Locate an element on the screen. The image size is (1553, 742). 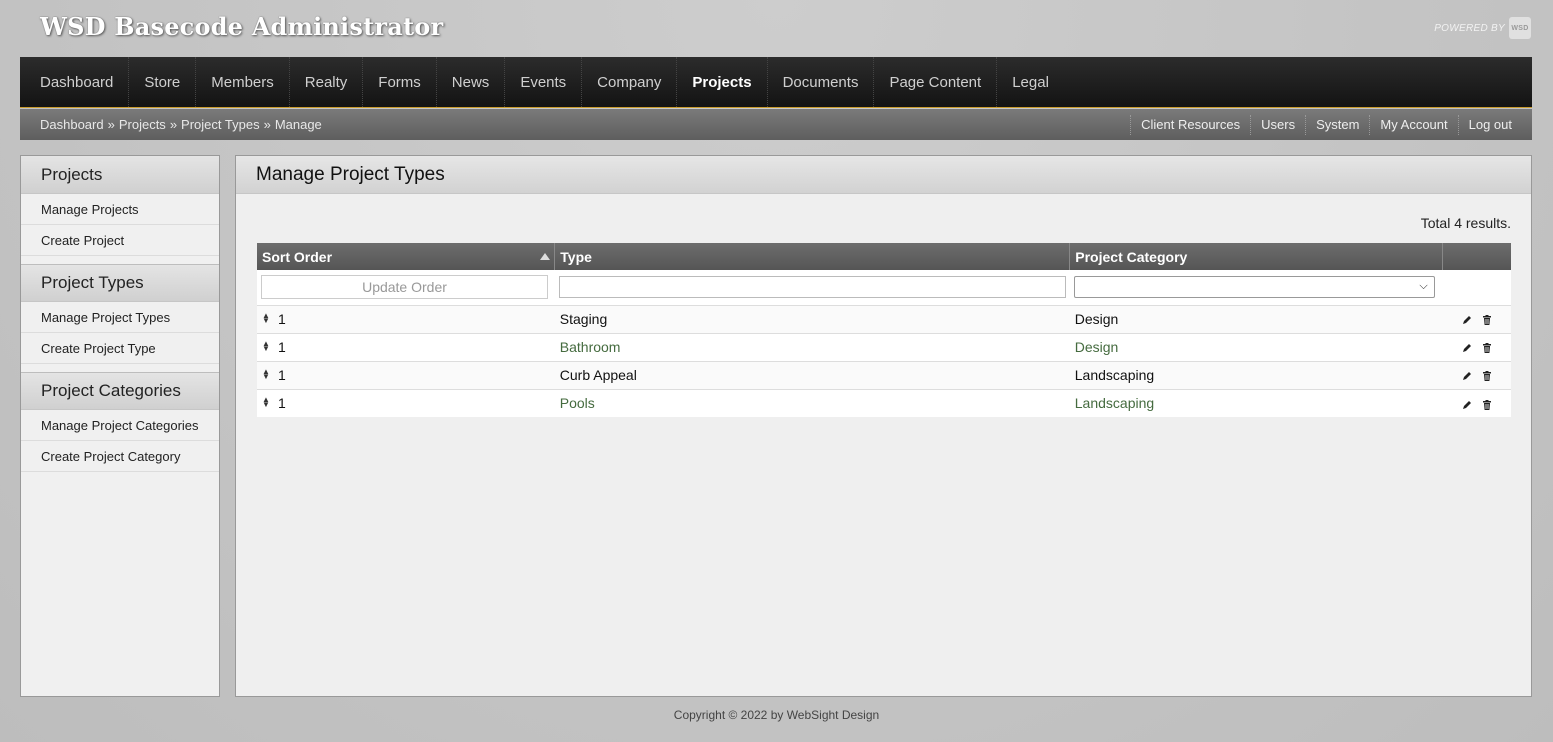
column-actions is located at coordinates (1476, 256).